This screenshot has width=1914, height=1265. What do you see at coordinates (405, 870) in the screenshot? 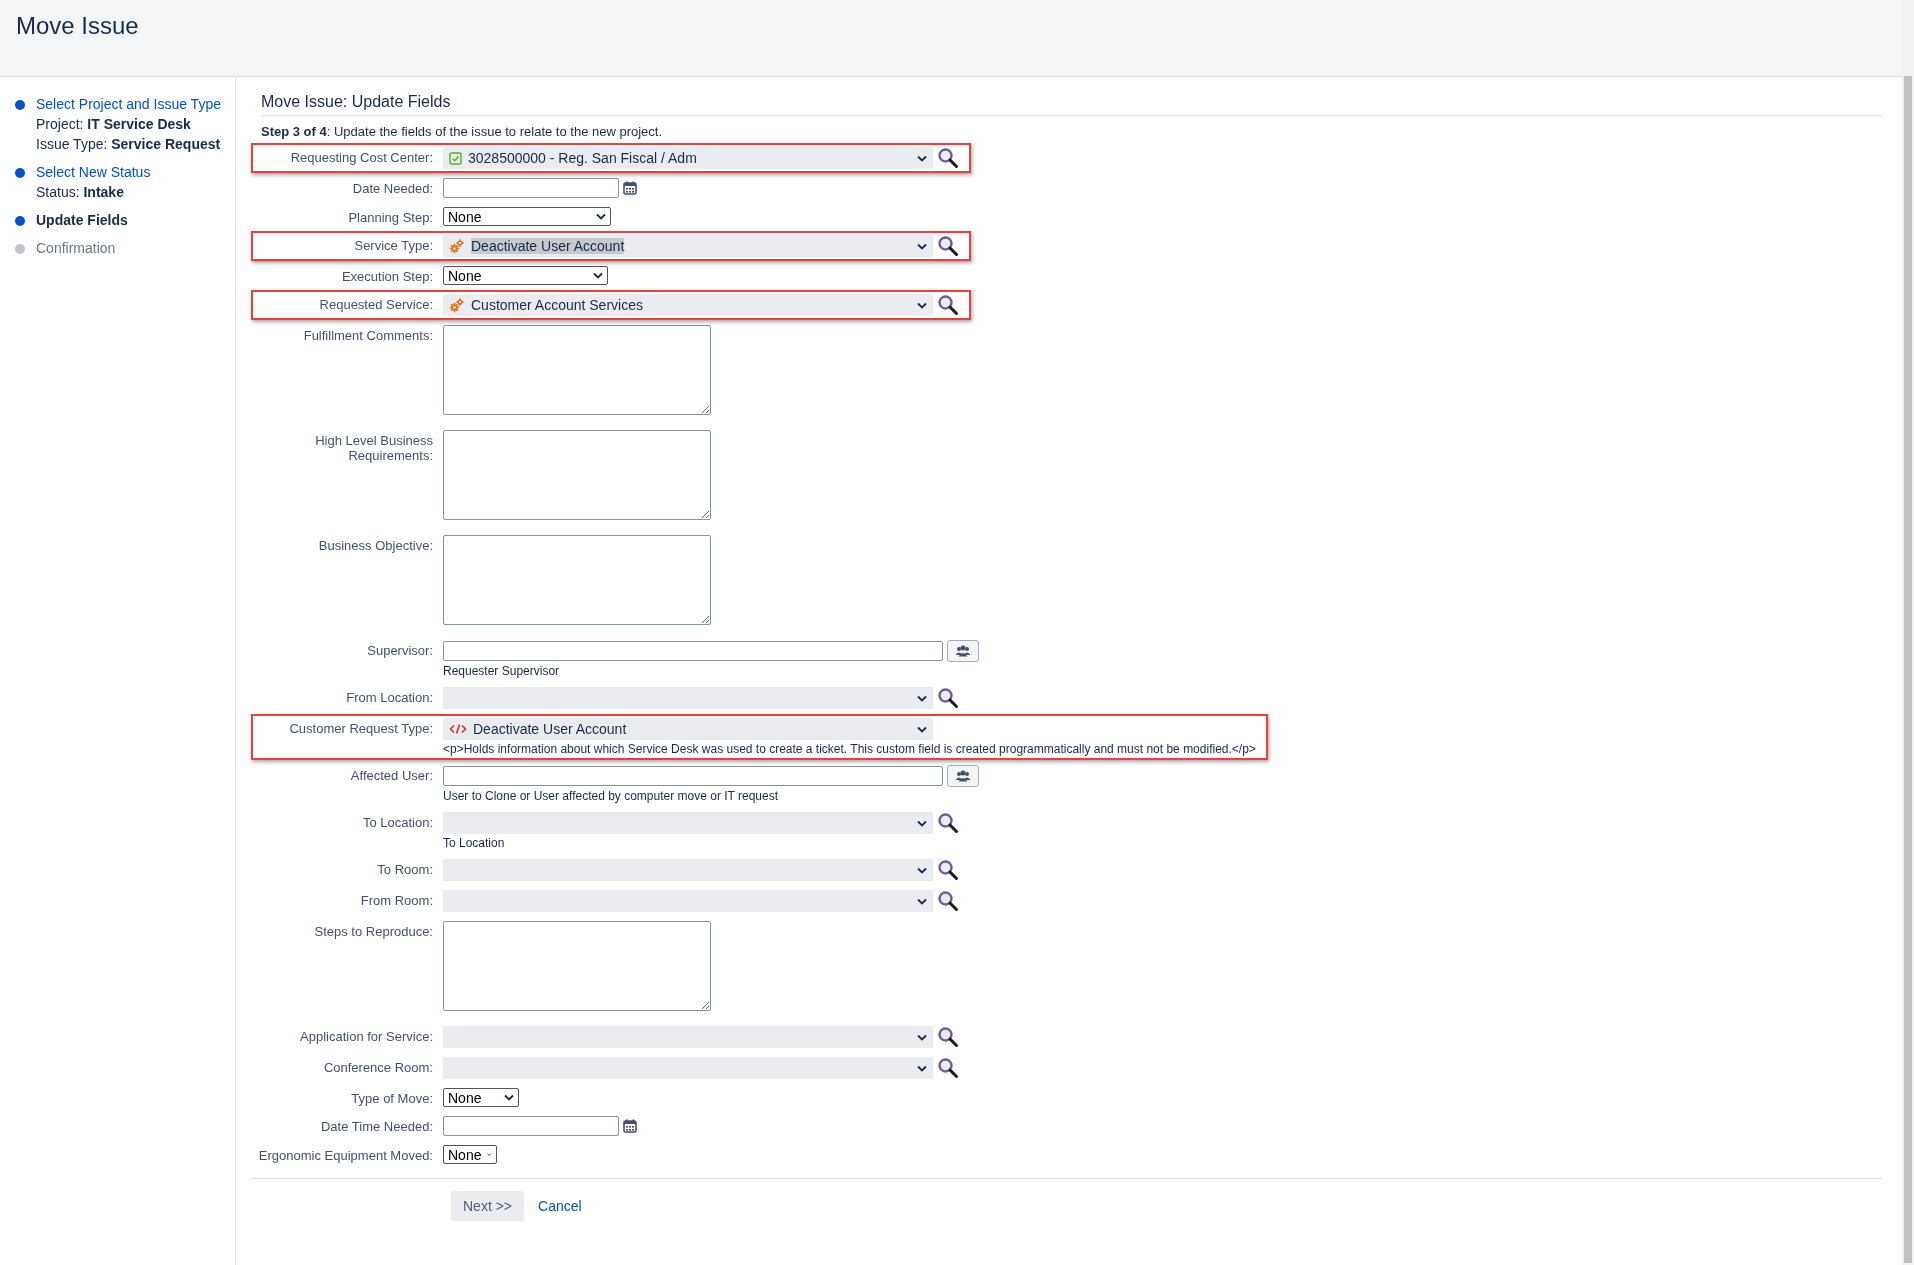
I see `field-label: To Room:` at bounding box center [405, 870].